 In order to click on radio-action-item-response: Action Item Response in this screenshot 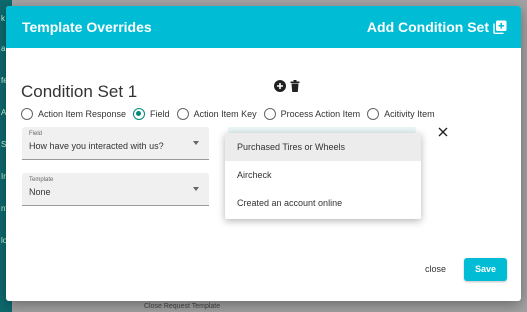, I will do `click(73, 114)`.